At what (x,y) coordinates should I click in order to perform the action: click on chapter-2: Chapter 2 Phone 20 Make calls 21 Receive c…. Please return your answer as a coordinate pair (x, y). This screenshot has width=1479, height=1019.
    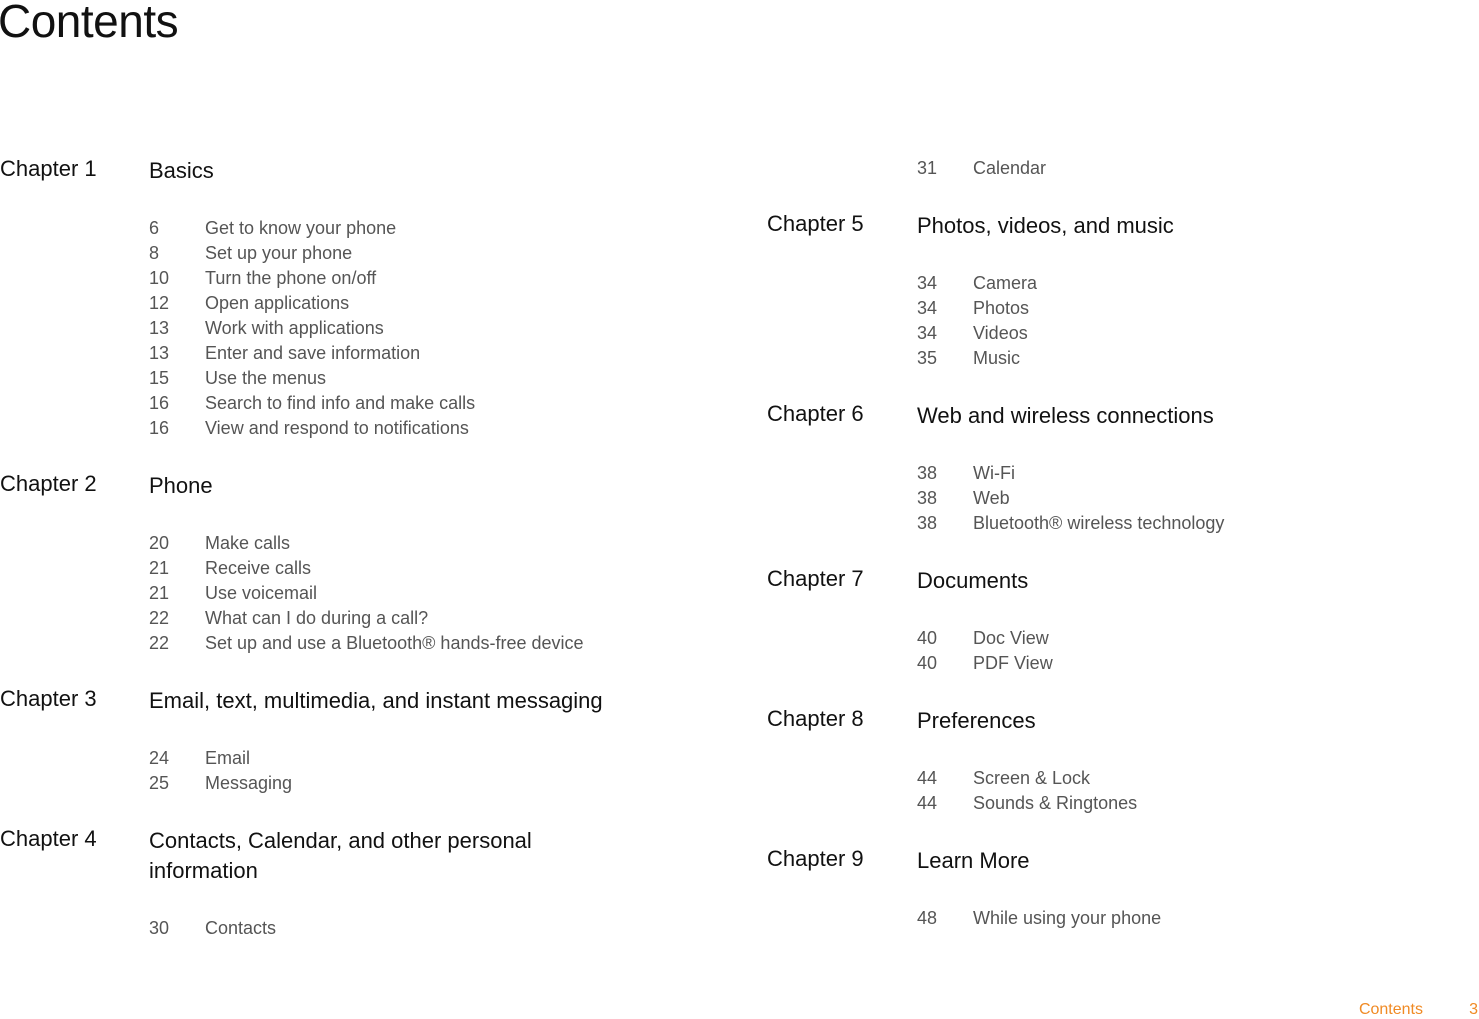
    Looking at the image, I should click on (350, 562).